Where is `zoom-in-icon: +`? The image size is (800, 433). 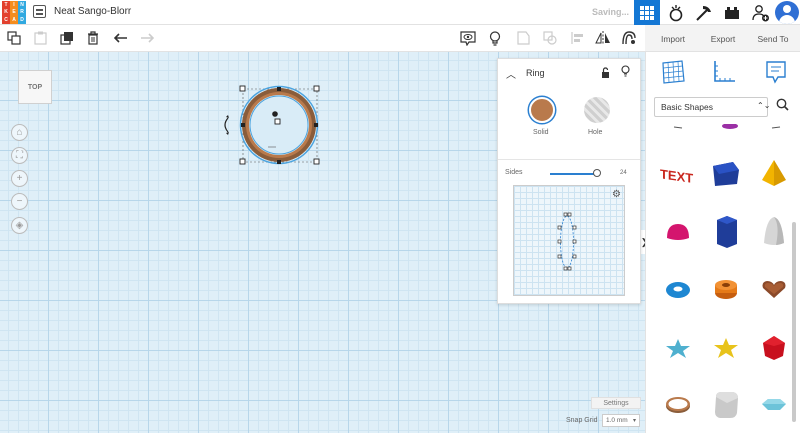
zoom-in-icon: + is located at coordinates (19, 178).